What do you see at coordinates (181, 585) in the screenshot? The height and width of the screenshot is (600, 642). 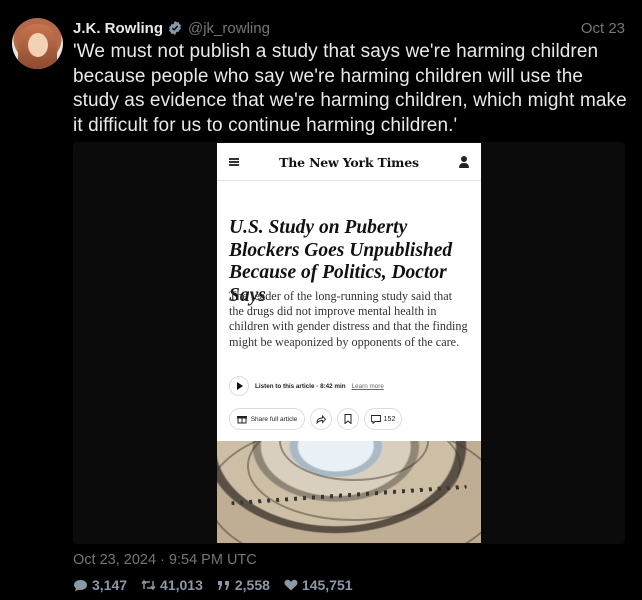 I see `retweet-count: 41,013` at bounding box center [181, 585].